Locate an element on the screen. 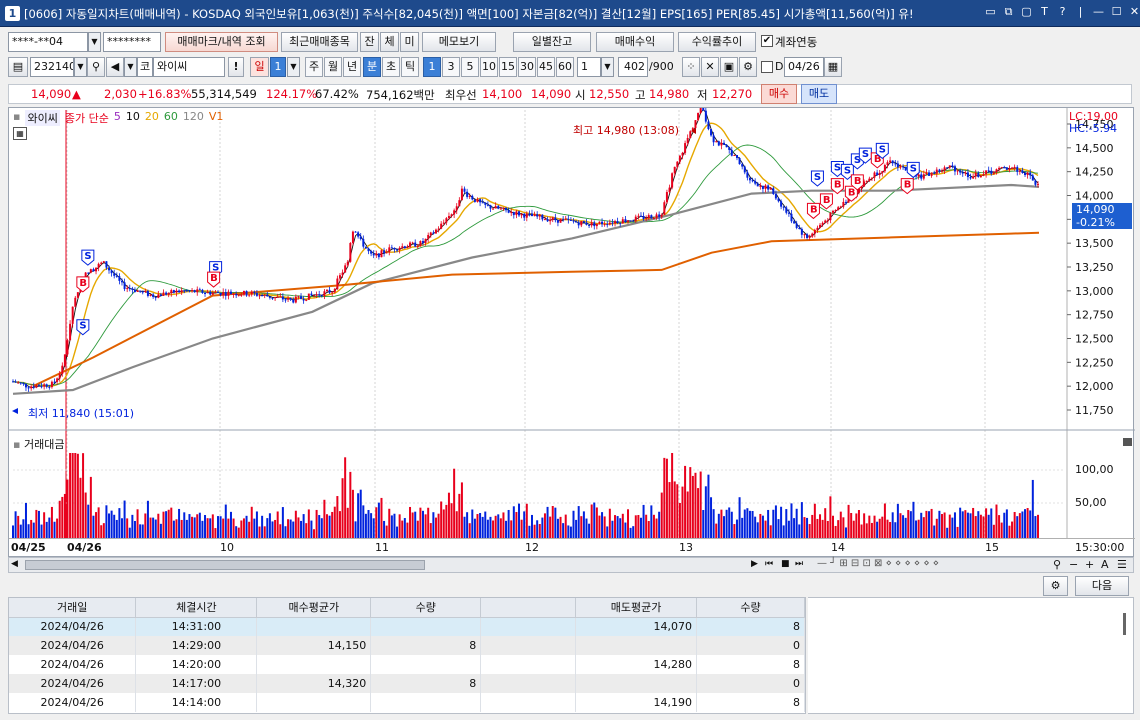  legend-ma20: 20 is located at coordinates (152, 118).